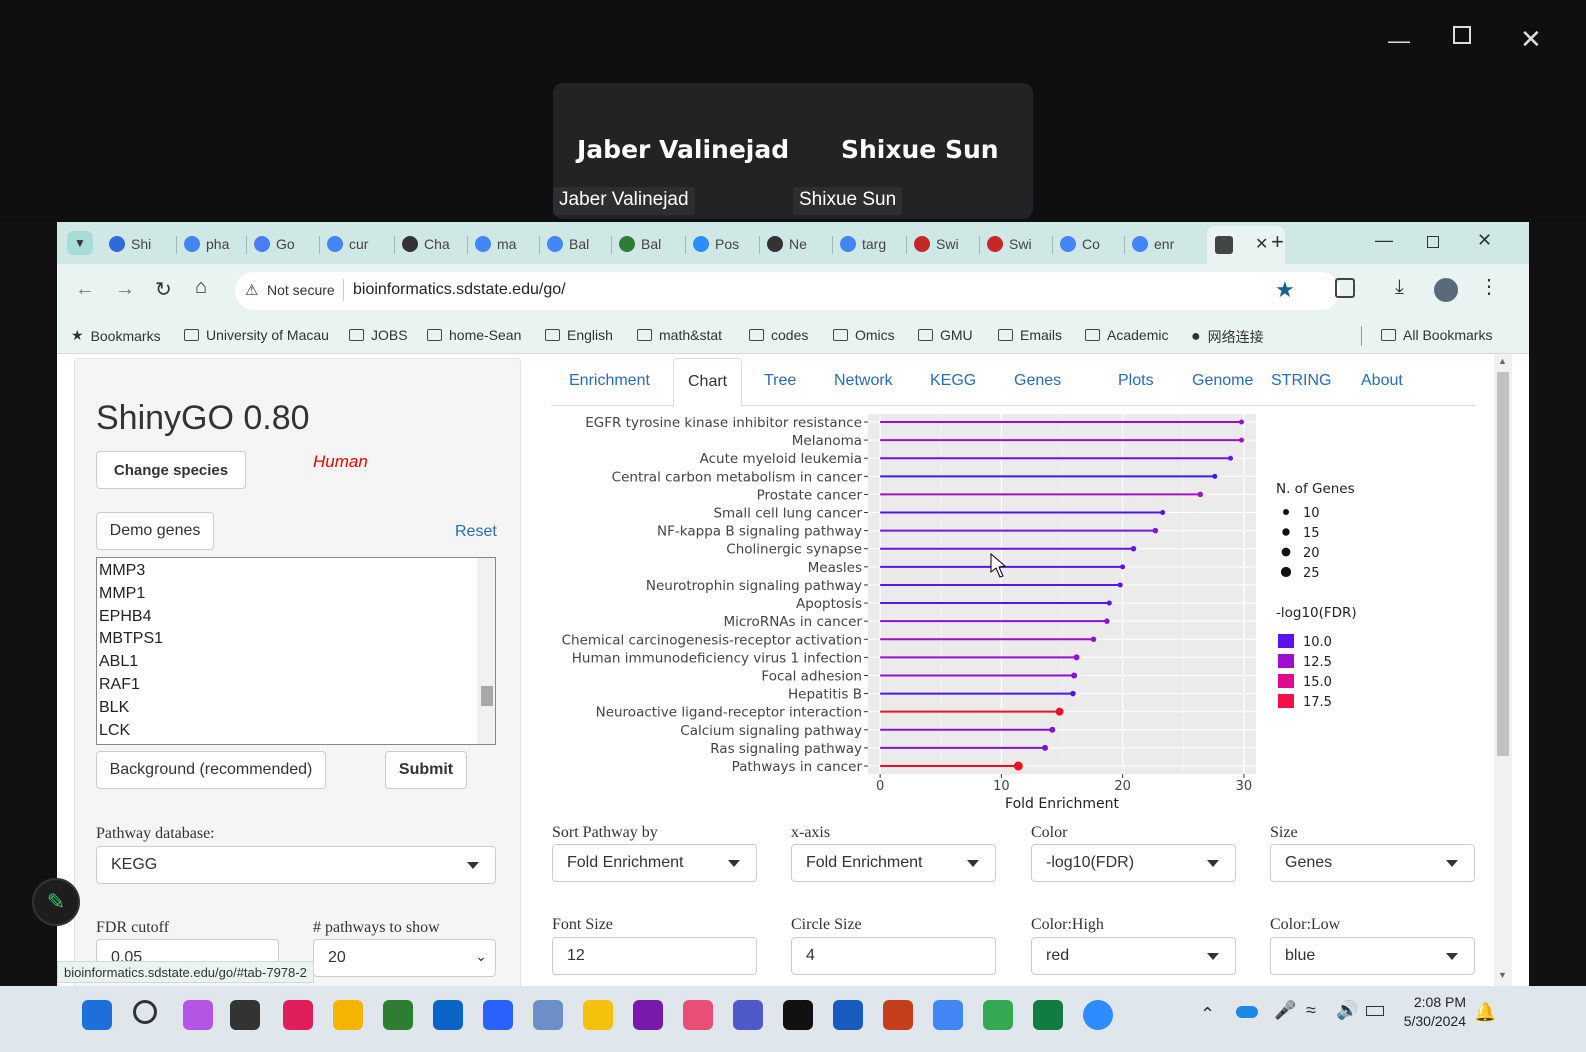 The width and height of the screenshot is (1586, 1052). Describe the element at coordinates (798, 1015) in the screenshot. I see `webex-icon` at that location.